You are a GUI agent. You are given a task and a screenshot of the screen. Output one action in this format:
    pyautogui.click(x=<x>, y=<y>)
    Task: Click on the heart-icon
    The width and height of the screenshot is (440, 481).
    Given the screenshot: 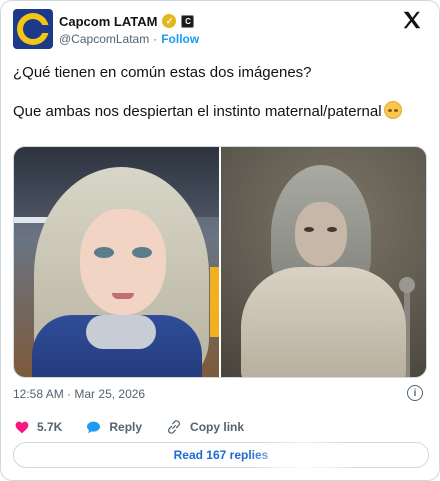 What is the action you would take?
    pyautogui.click(x=22, y=427)
    